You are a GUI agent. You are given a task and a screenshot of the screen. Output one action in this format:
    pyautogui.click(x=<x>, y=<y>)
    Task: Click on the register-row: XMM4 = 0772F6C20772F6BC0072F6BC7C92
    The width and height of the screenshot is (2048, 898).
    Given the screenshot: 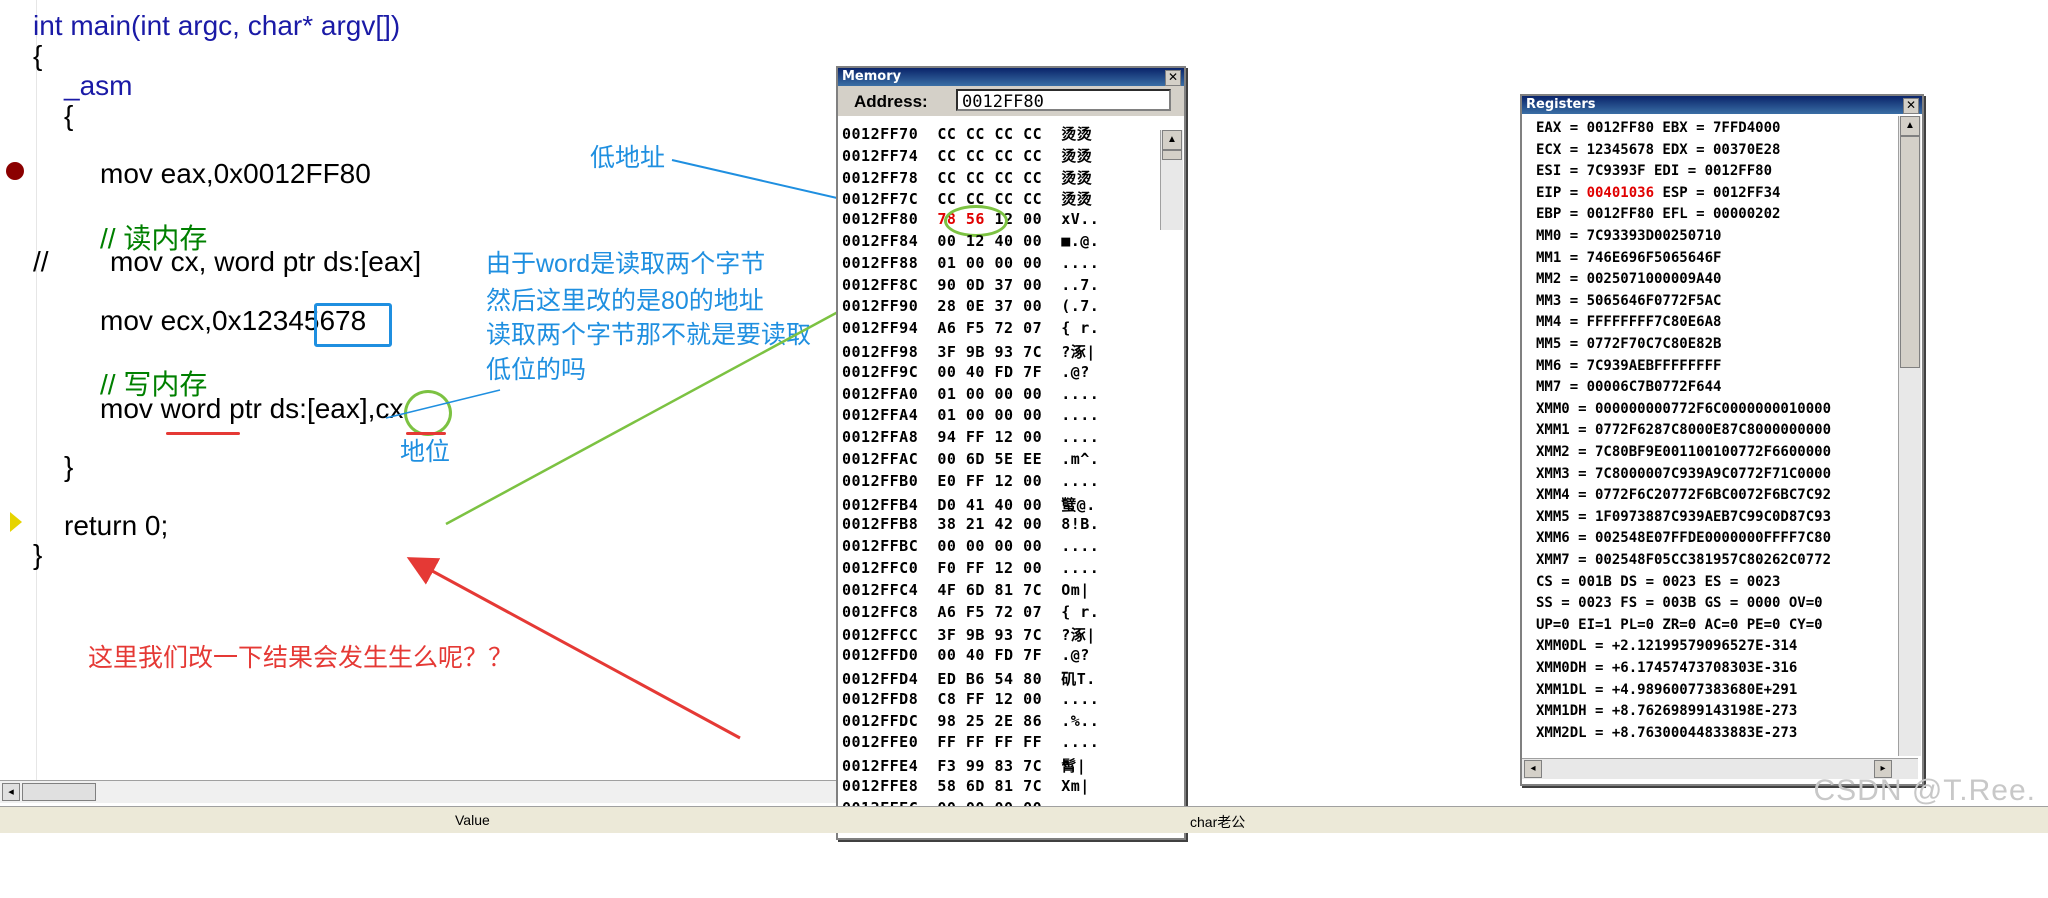 What is the action you would take?
    pyautogui.click(x=1684, y=495)
    